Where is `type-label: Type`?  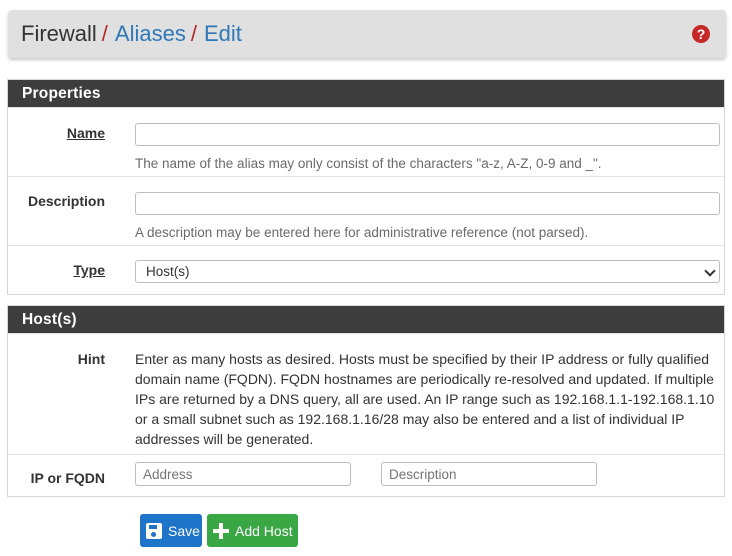
type-label: Type is located at coordinates (89, 270).